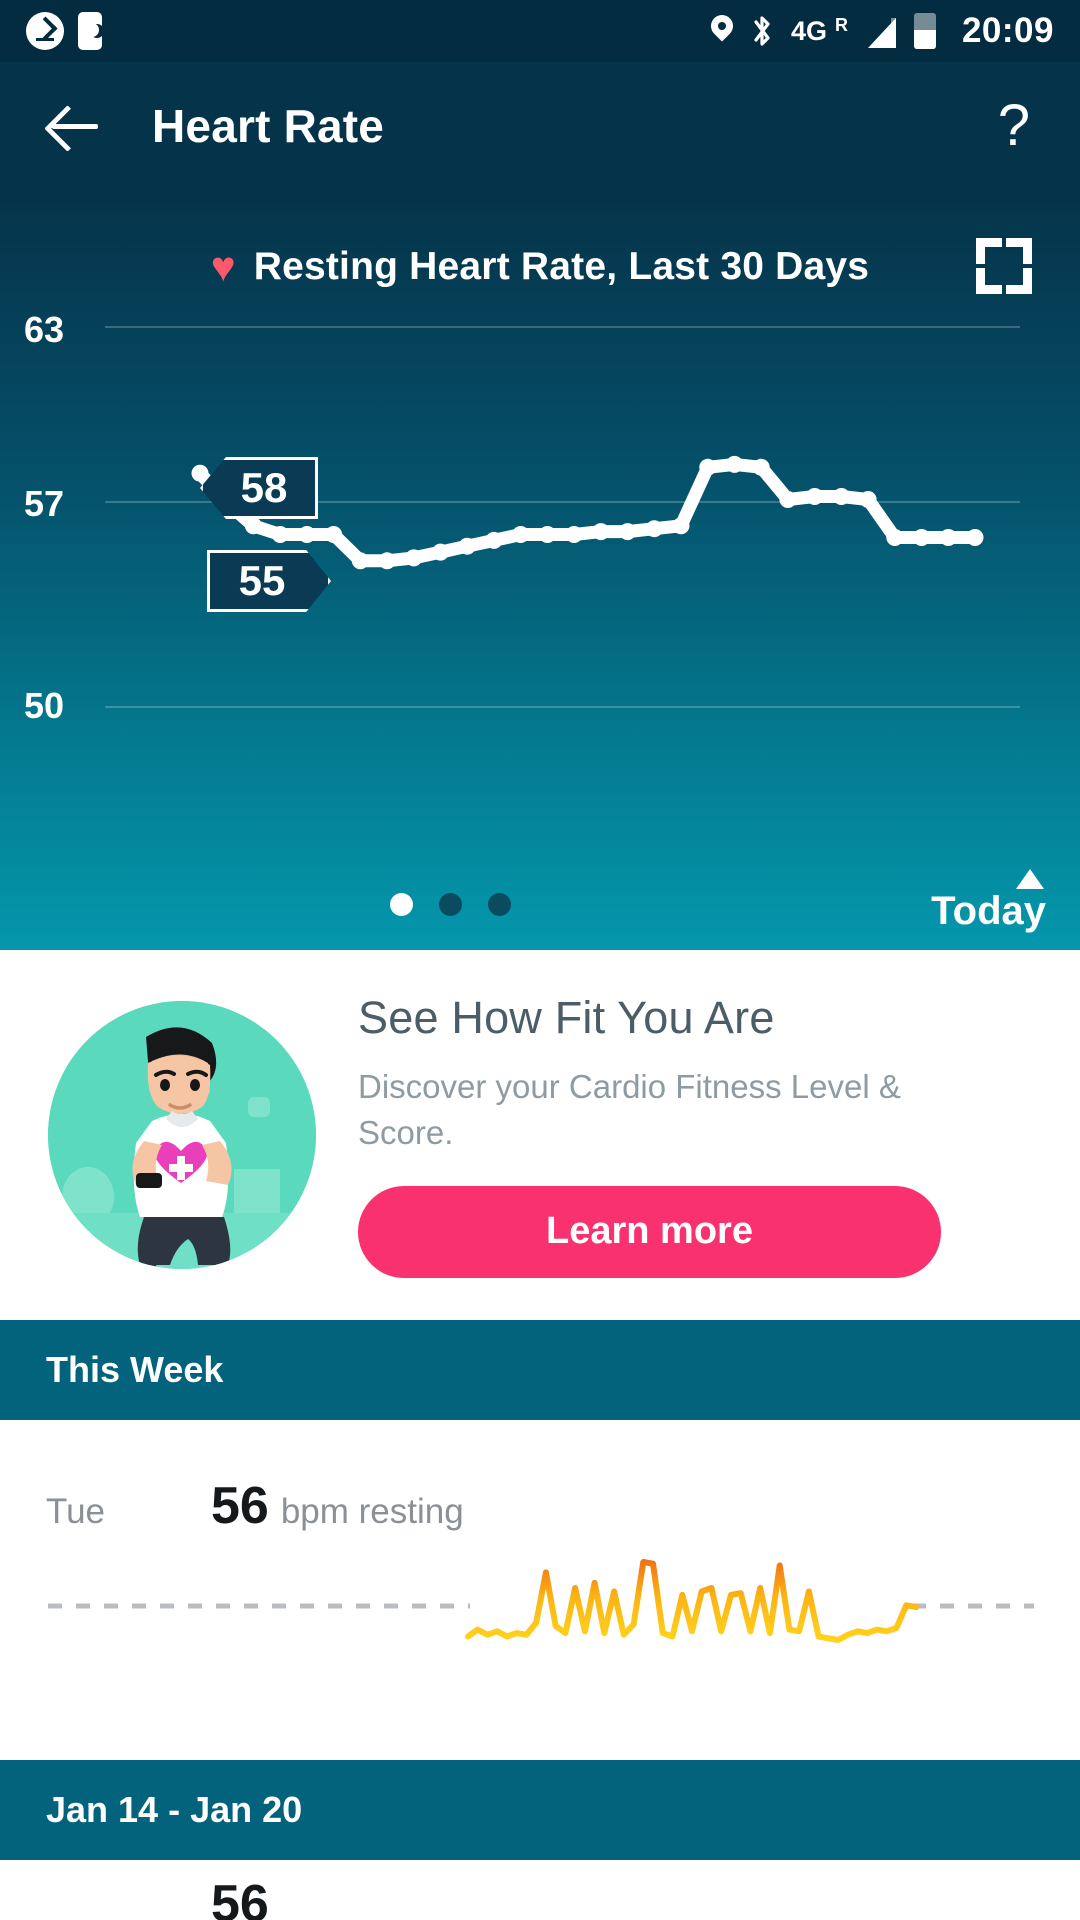 Image resolution: width=1080 pixels, height=1920 pixels. Describe the element at coordinates (841, 25) in the screenshot. I see `roaming-label: R` at that location.